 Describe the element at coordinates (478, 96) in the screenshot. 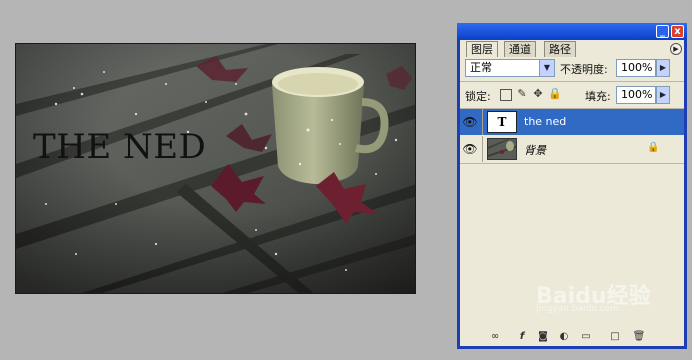

I see `lock-label: 锁定:` at that location.